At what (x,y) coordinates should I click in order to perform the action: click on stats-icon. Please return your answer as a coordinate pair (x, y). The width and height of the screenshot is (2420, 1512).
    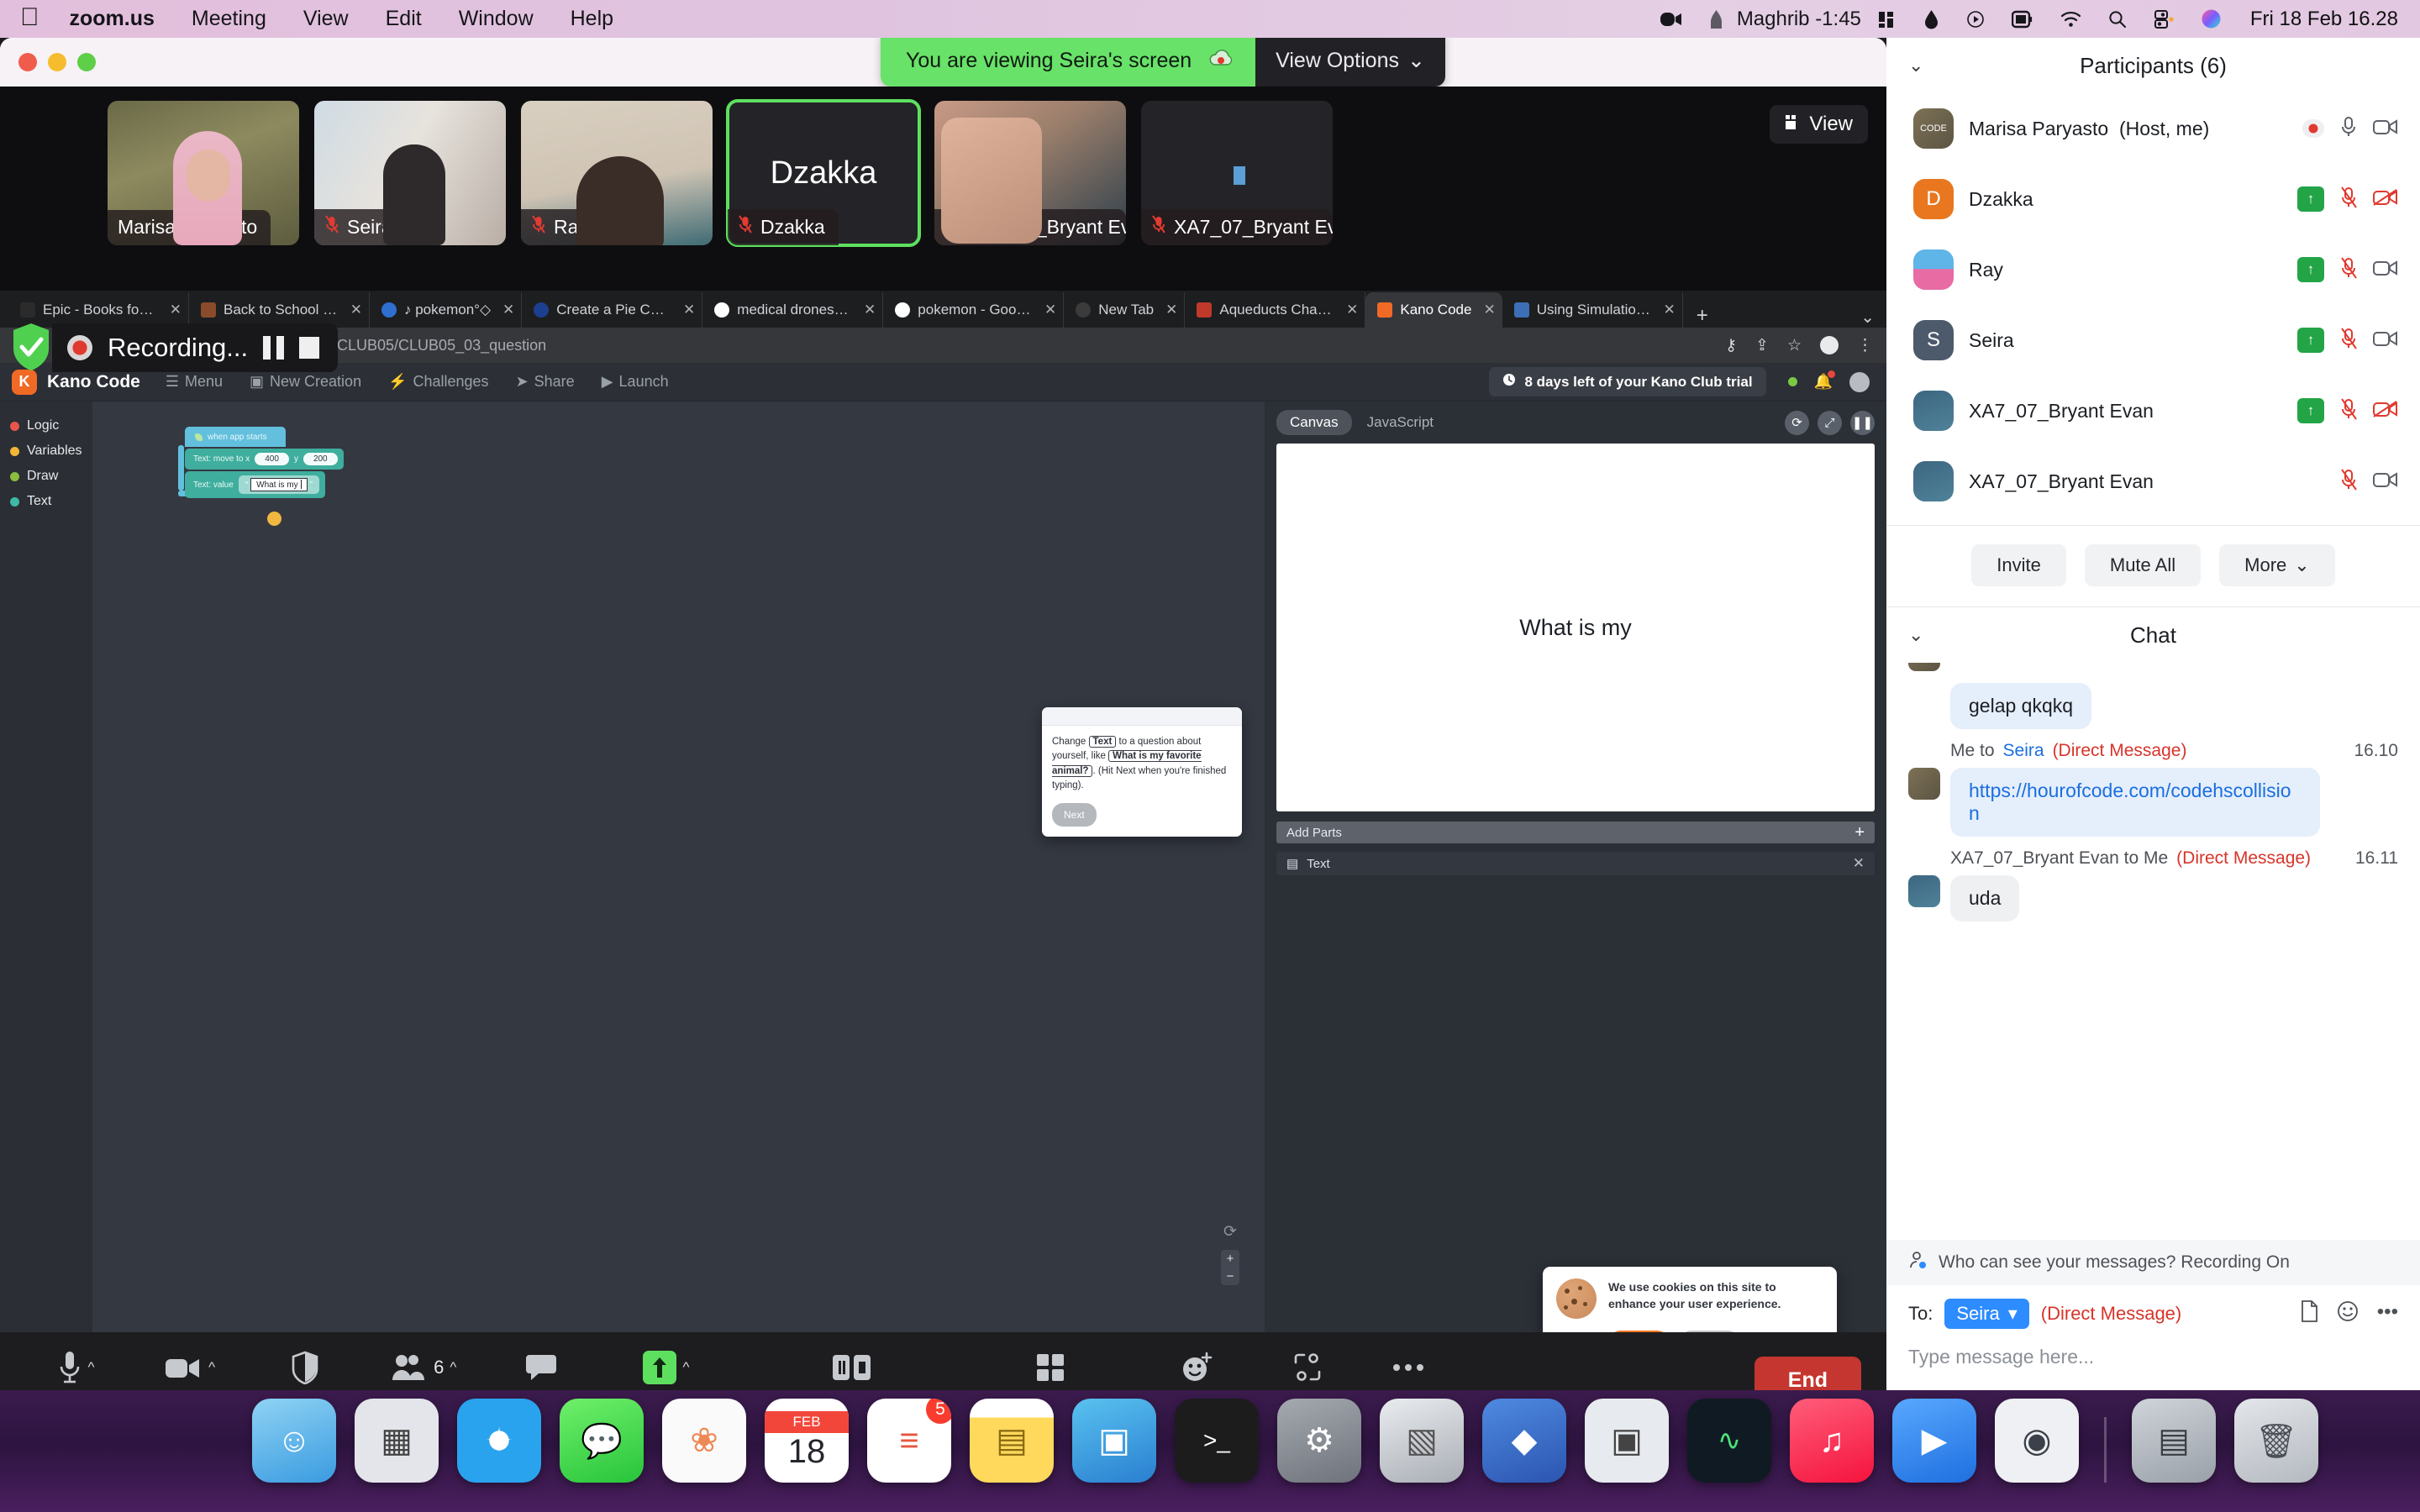
    Looking at the image, I should click on (1887, 19).